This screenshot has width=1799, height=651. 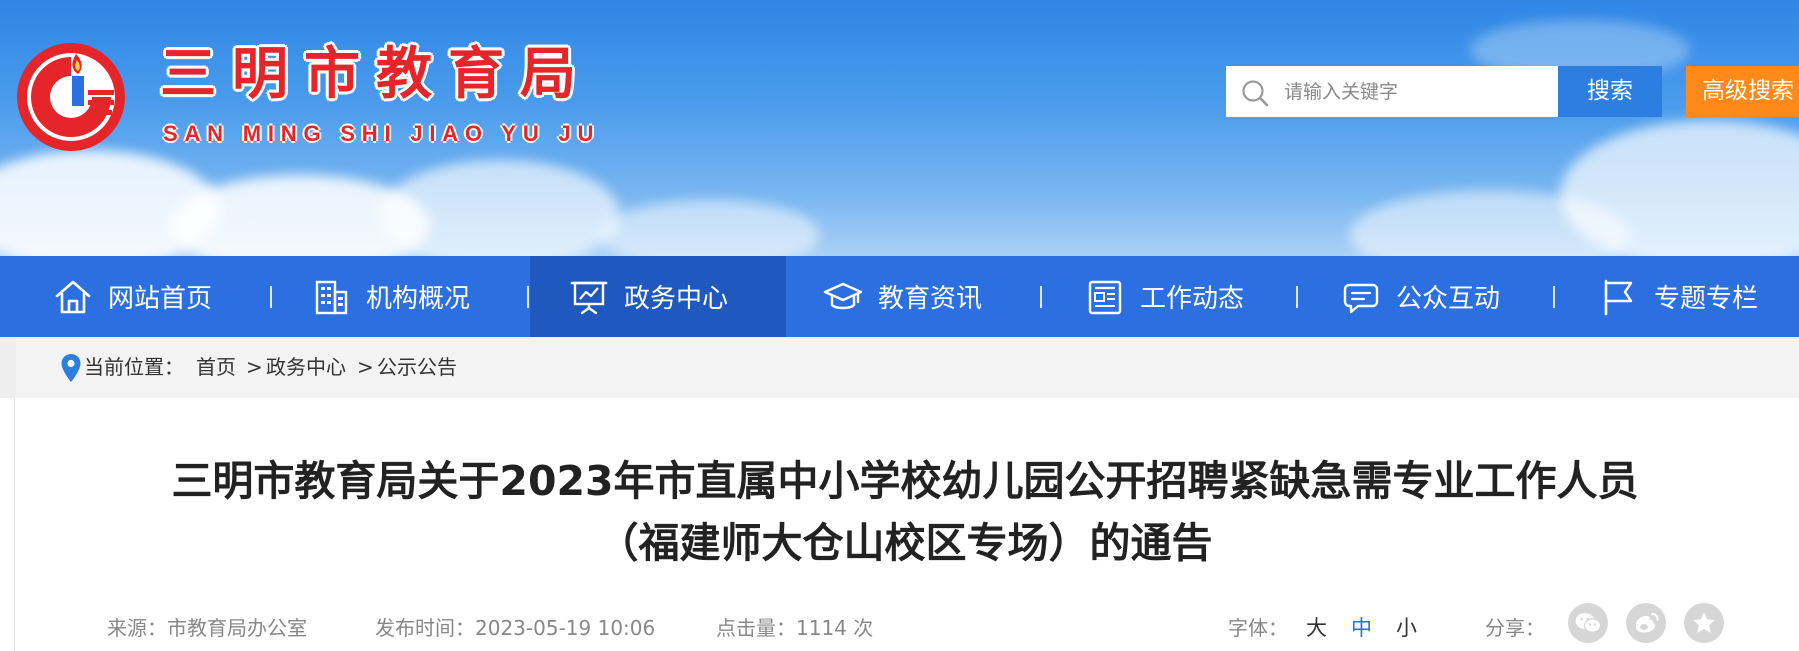 I want to click on nav-item-organization: 机构概况, so click(x=390, y=296).